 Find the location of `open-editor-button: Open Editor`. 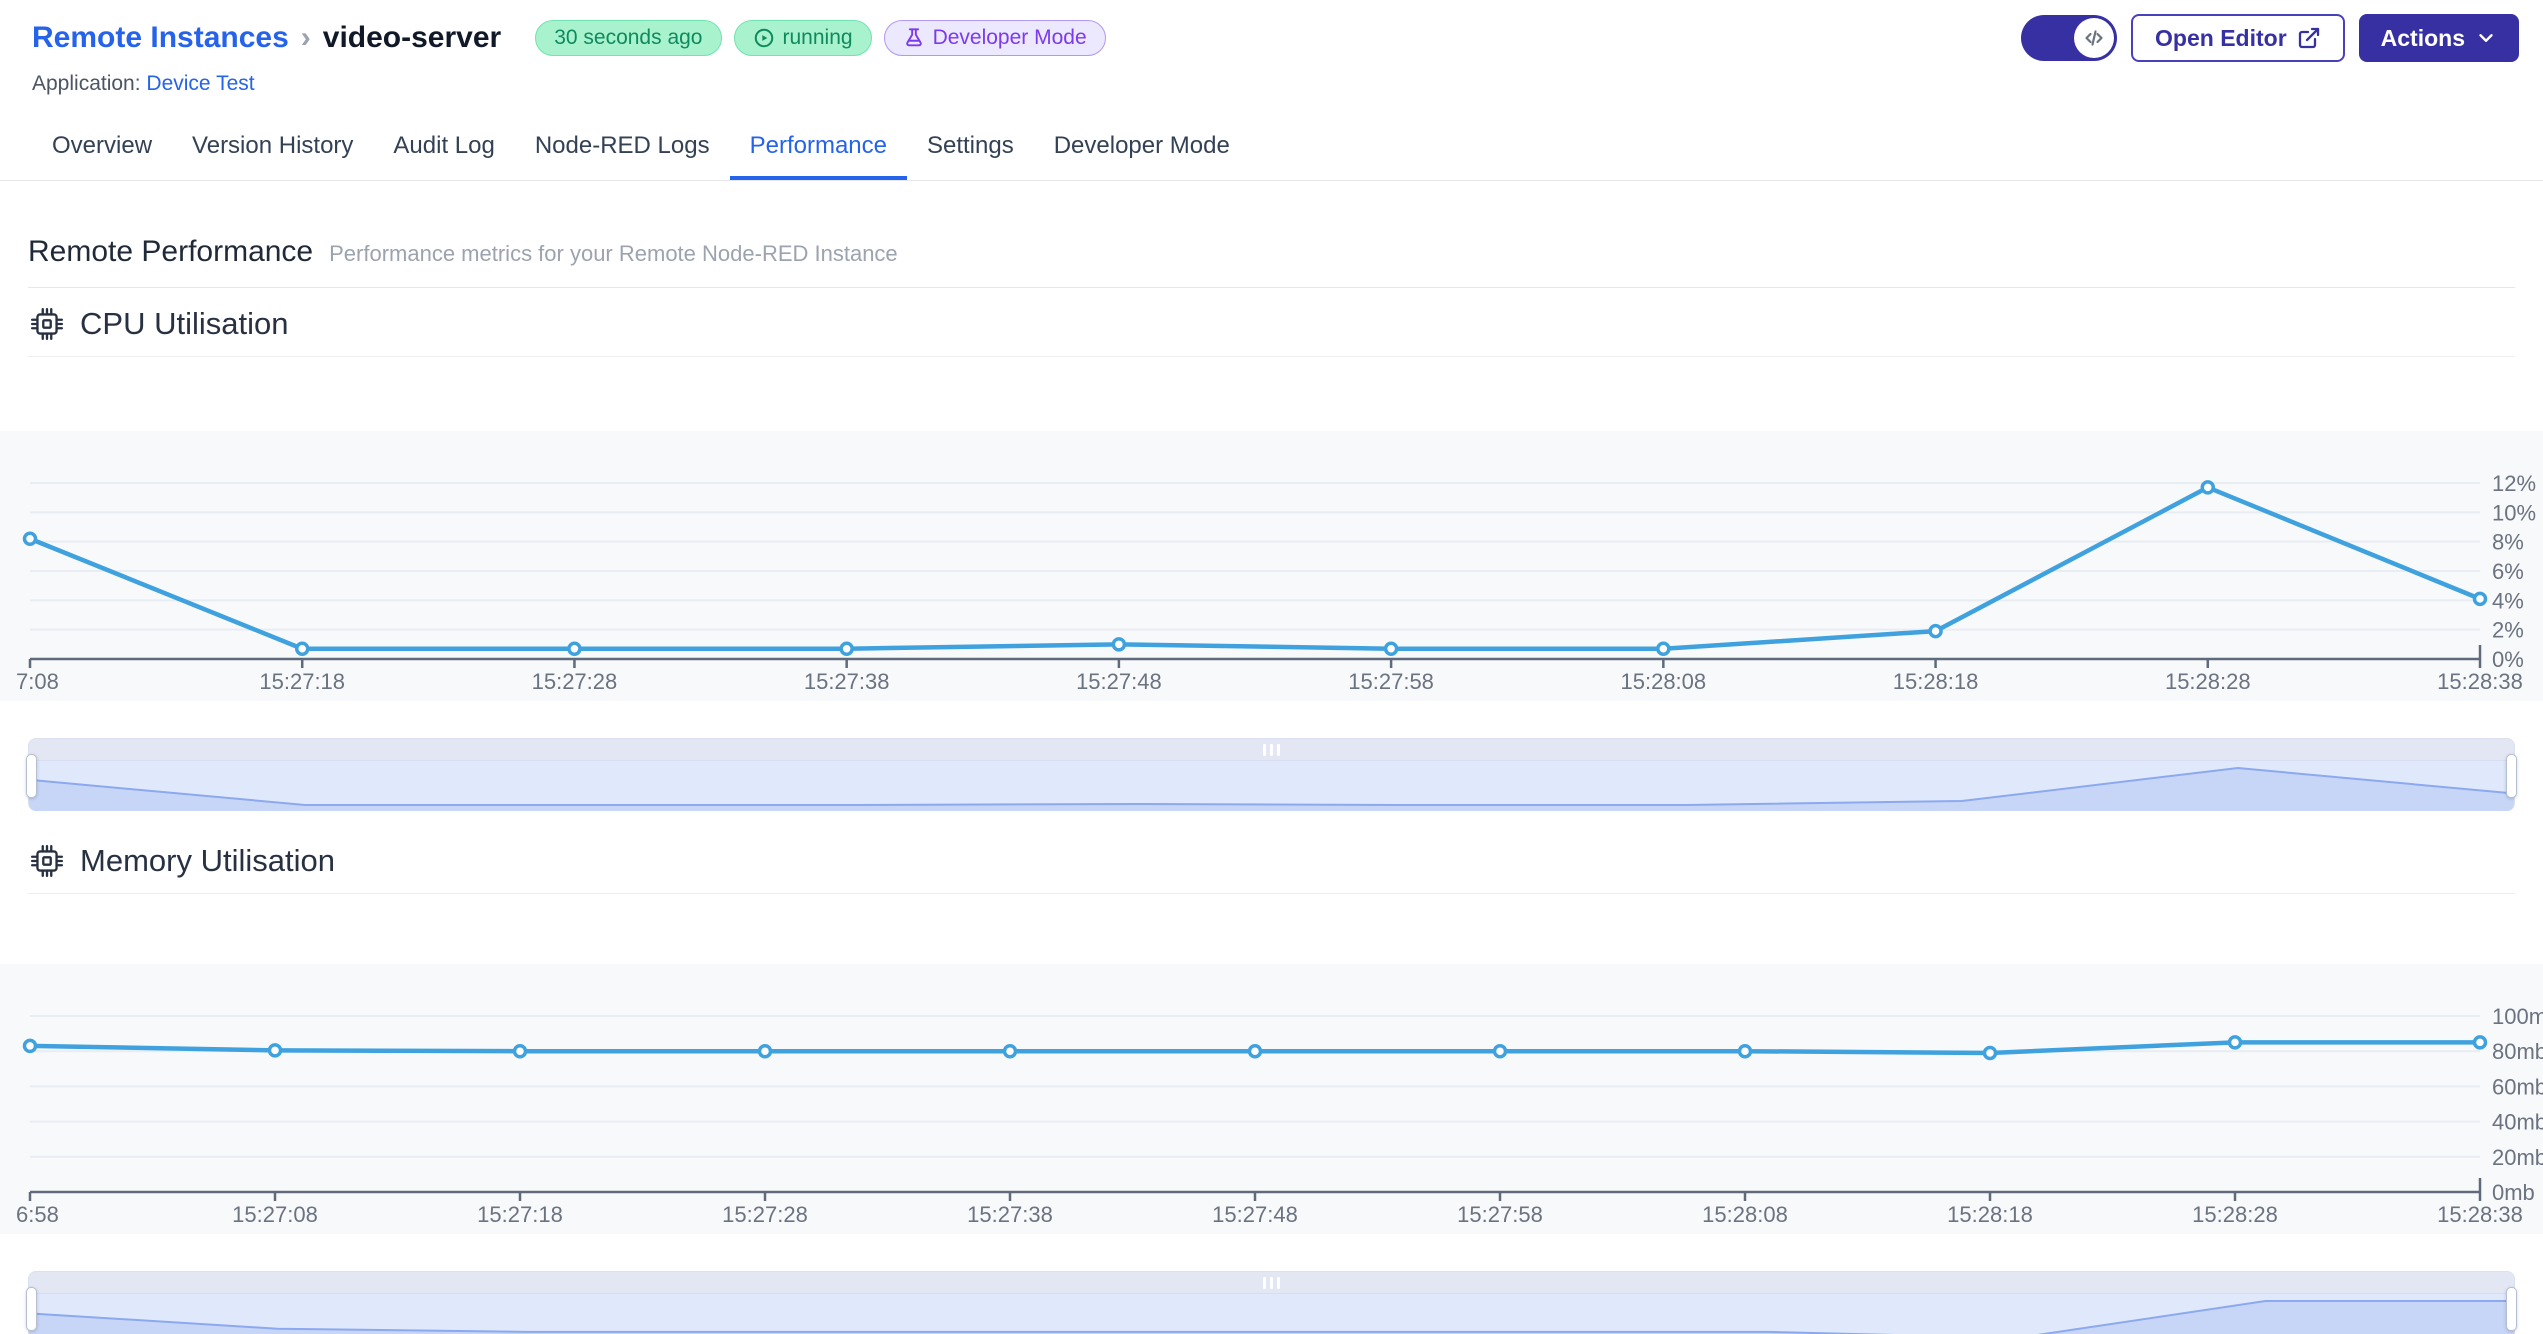

open-editor-button: Open Editor is located at coordinates (2238, 38).